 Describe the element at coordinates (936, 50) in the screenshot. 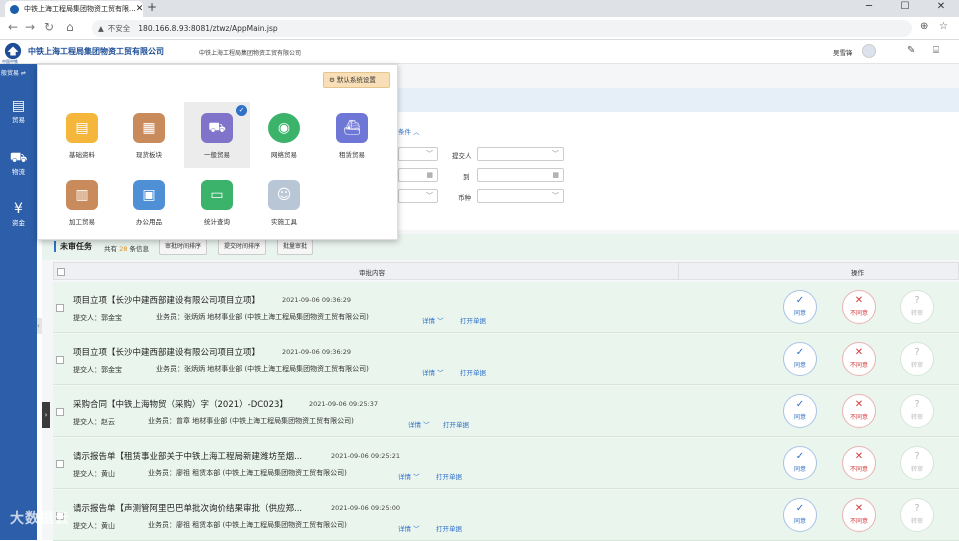

I see `settings-icon: ⌸` at that location.